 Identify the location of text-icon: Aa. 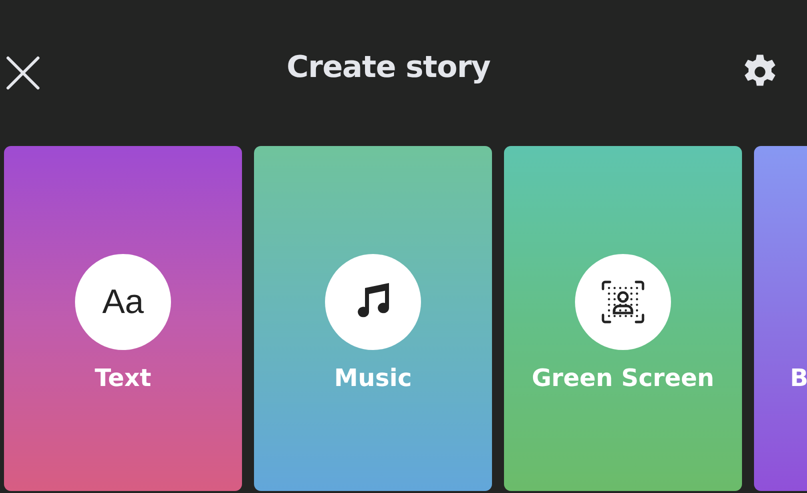
(123, 302).